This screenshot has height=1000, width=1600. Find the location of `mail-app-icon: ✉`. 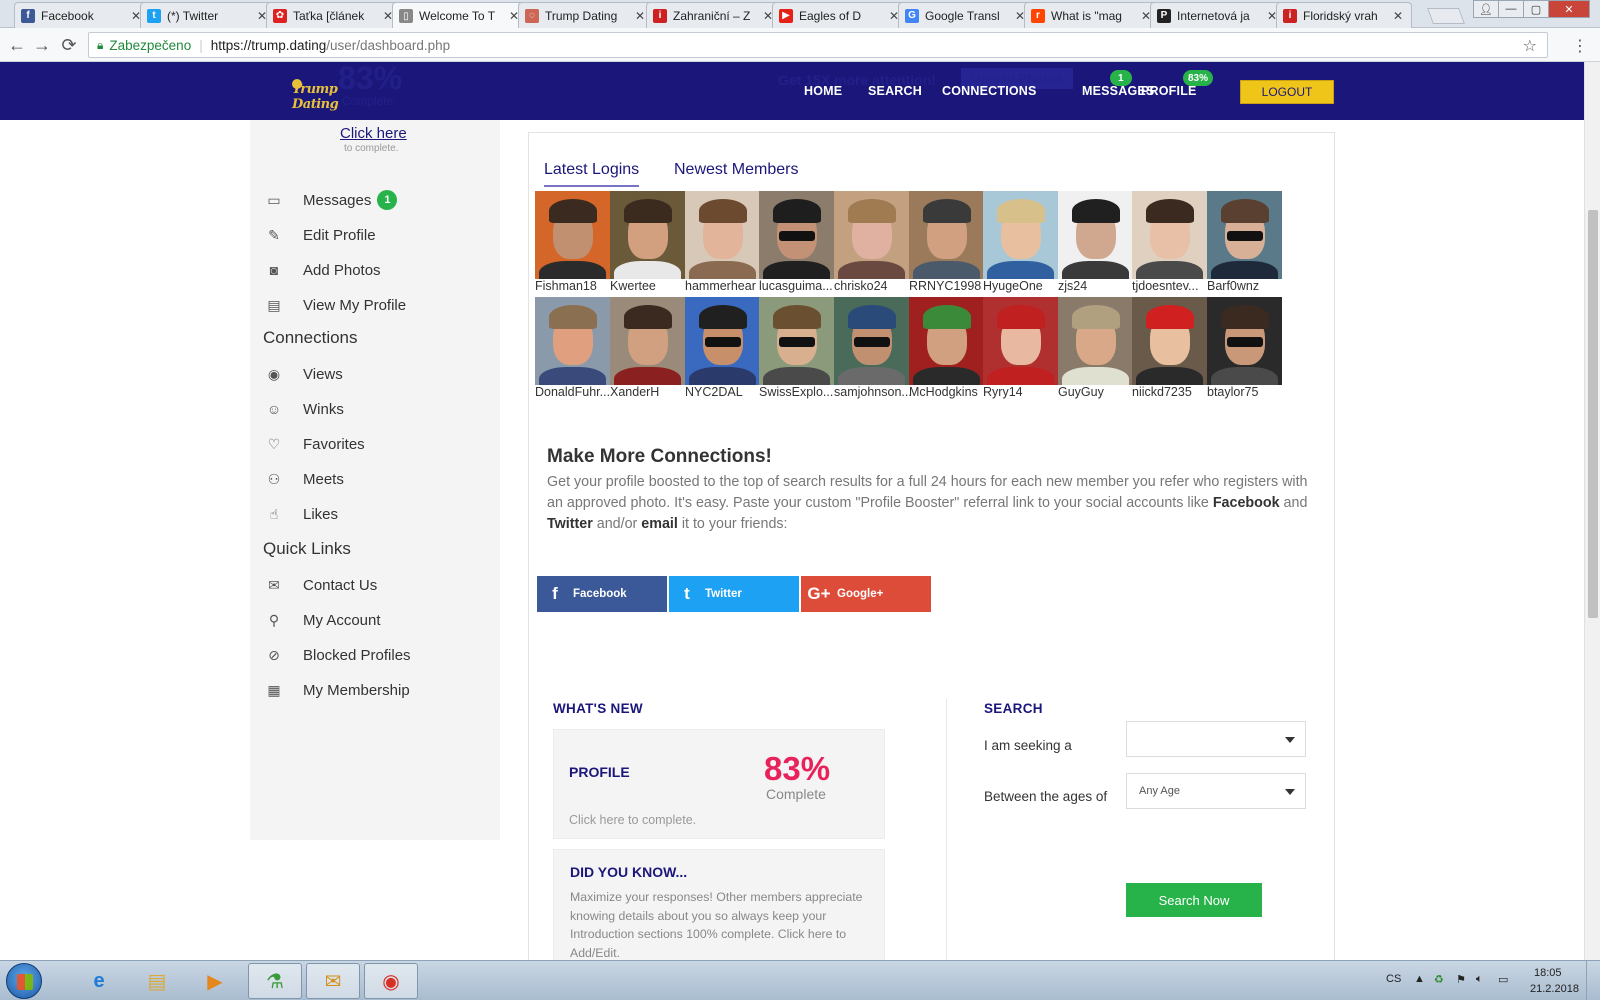

mail-app-icon: ✉ is located at coordinates (333, 981).